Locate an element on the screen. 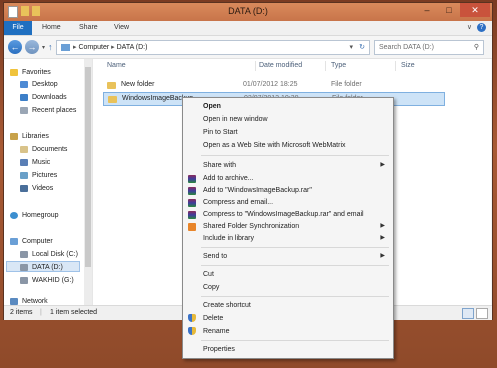 This screenshot has height=368, width=497. menu-pin-to-start: Pin to Start is located at coordinates (296, 132).